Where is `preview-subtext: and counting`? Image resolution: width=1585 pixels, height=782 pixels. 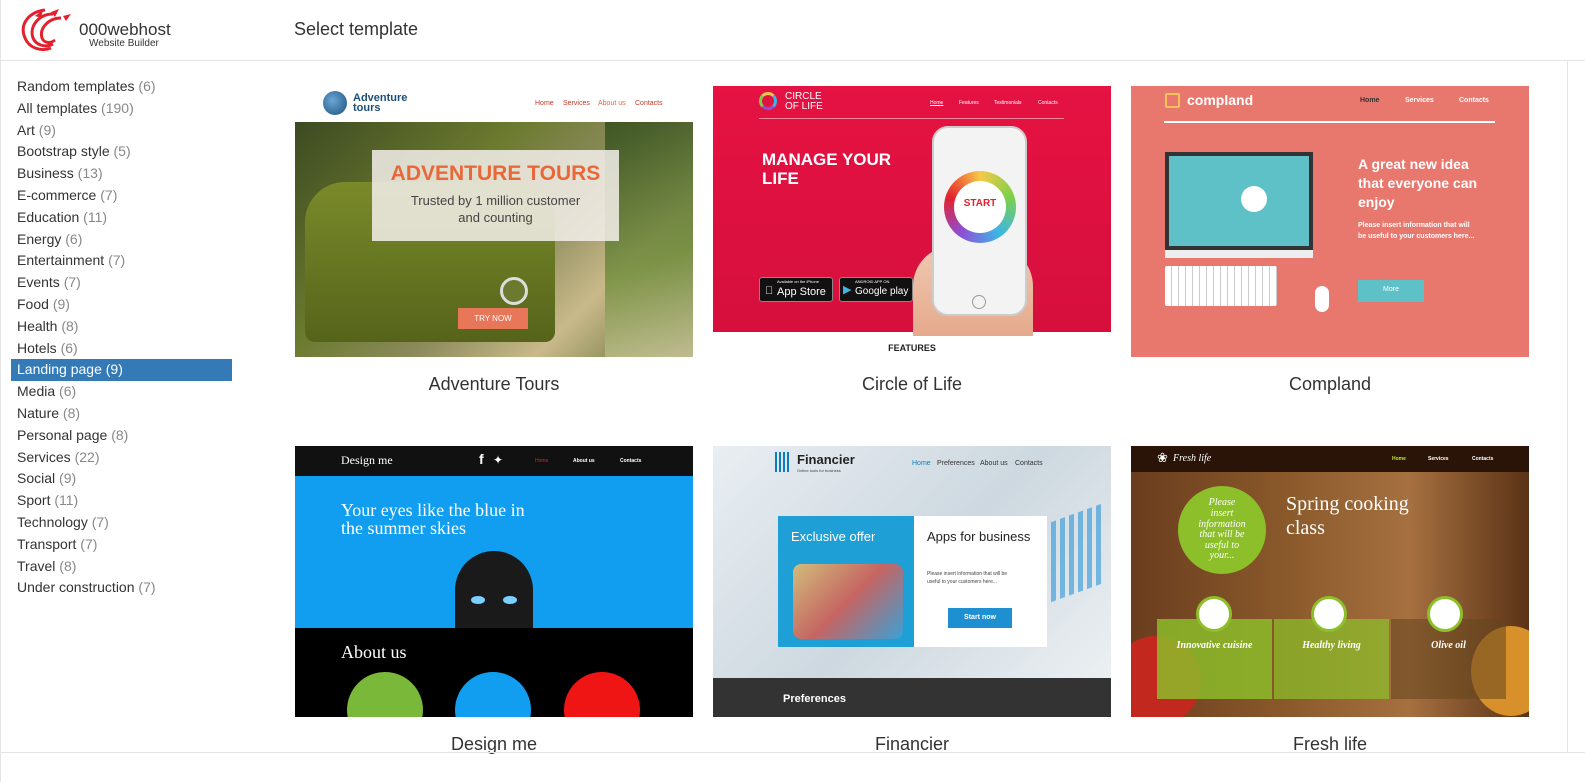
preview-subtext: and counting is located at coordinates (495, 217).